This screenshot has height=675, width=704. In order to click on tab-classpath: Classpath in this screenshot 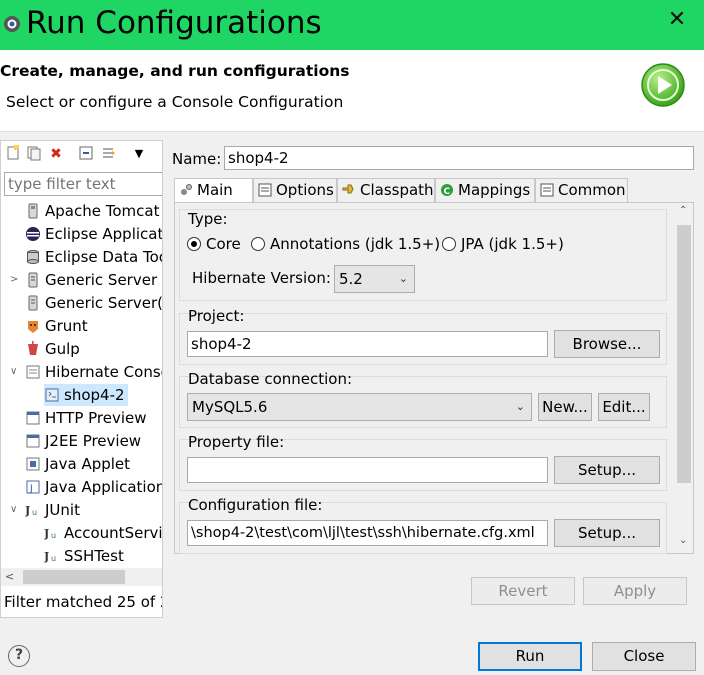, I will do `click(386, 190)`.